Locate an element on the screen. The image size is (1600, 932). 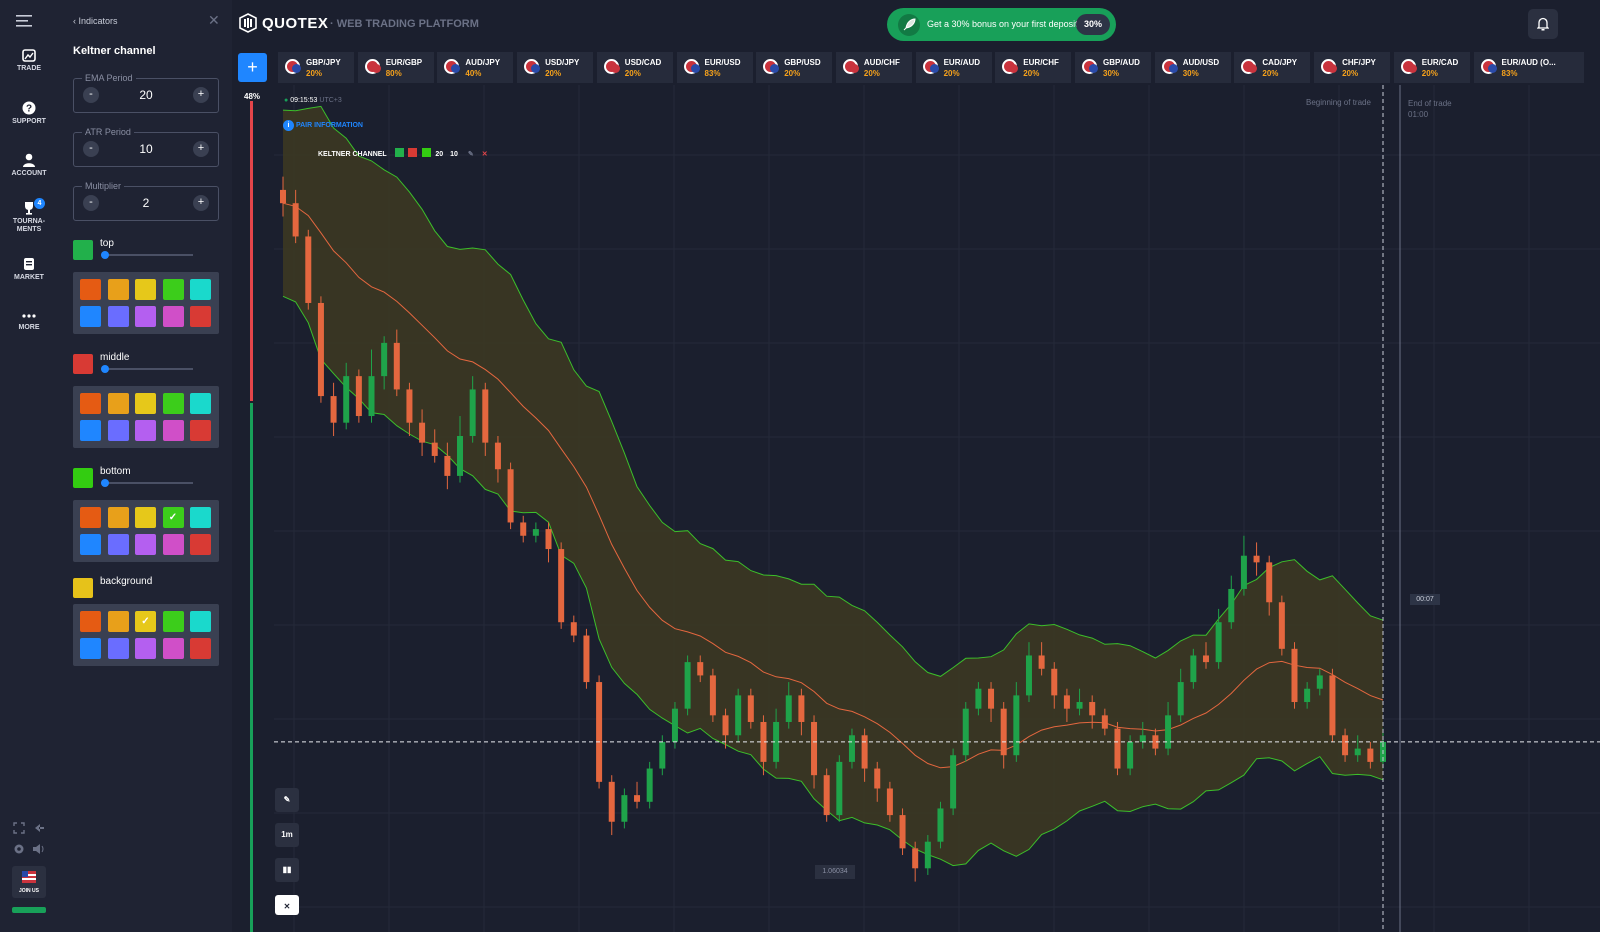
asset-tab: EUR/USD 83% is located at coordinates (714, 67).